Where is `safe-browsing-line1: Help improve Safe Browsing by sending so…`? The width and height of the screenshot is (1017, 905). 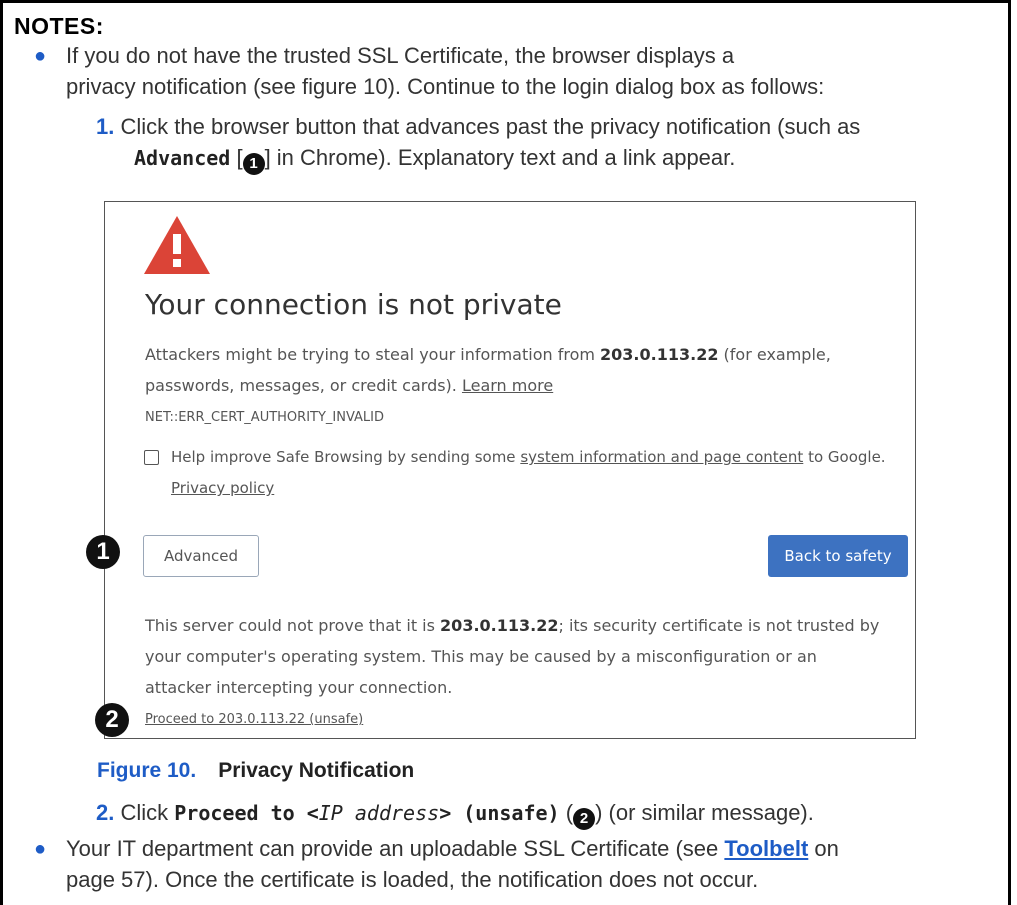 safe-browsing-line1: Help improve Safe Browsing by sending so… is located at coordinates (541, 457).